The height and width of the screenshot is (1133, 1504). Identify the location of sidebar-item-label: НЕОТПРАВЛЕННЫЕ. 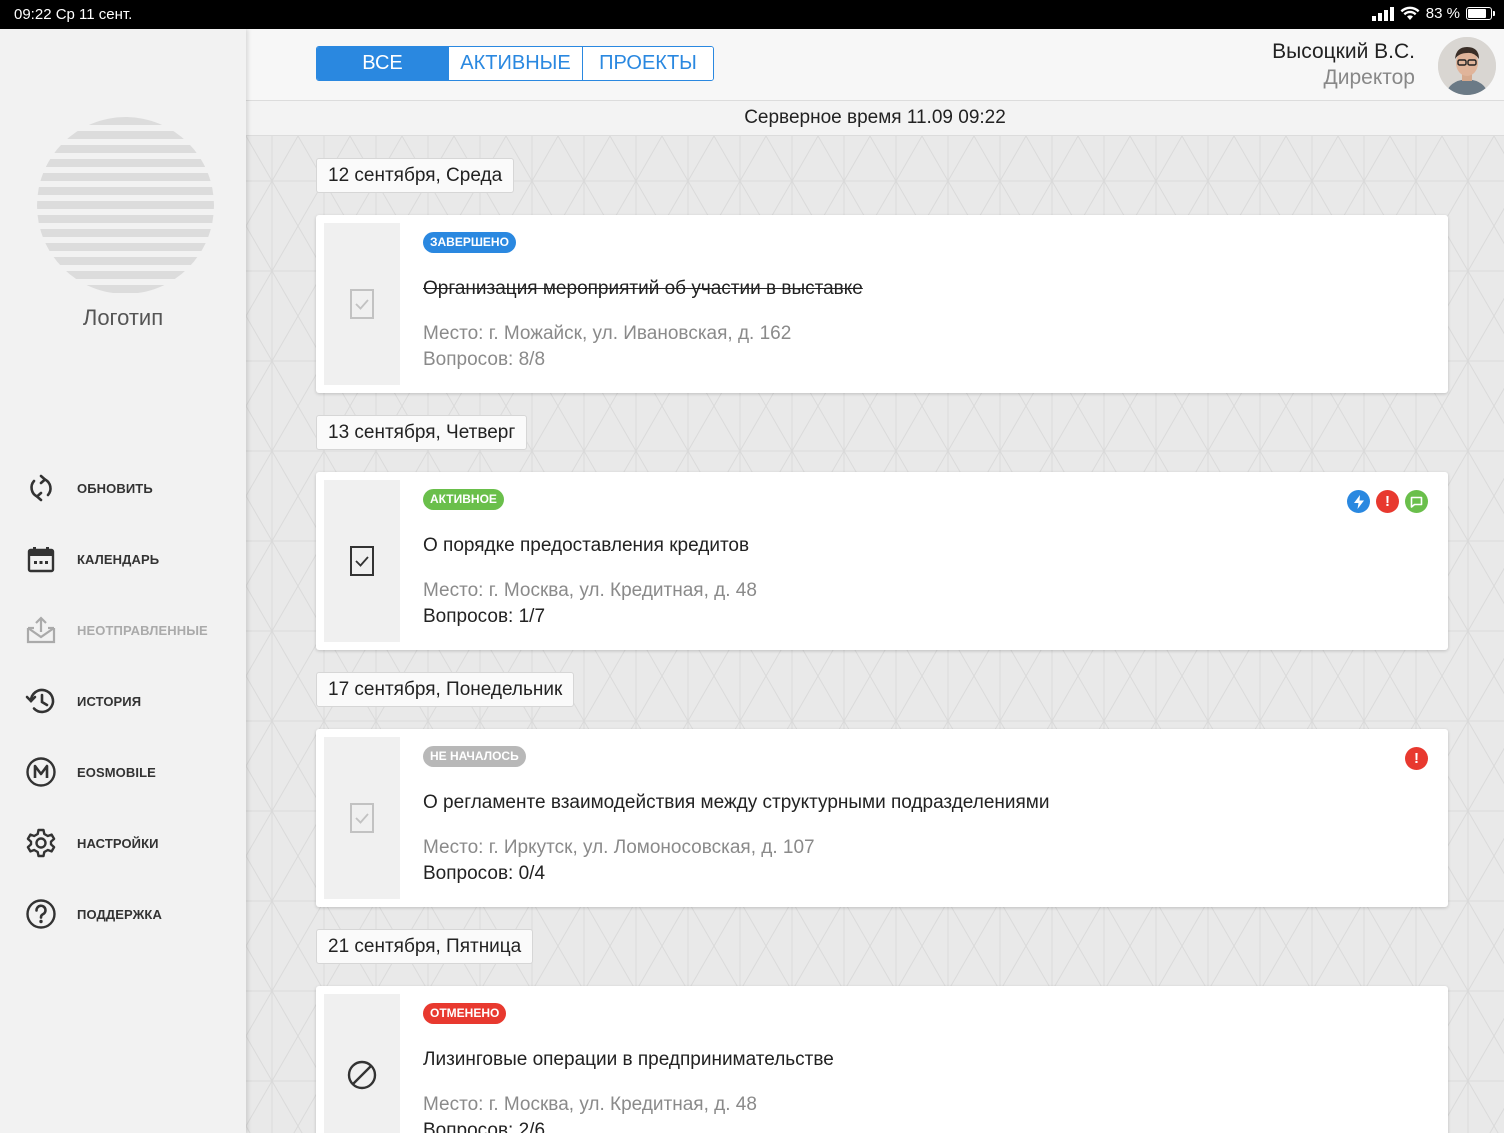
(142, 630).